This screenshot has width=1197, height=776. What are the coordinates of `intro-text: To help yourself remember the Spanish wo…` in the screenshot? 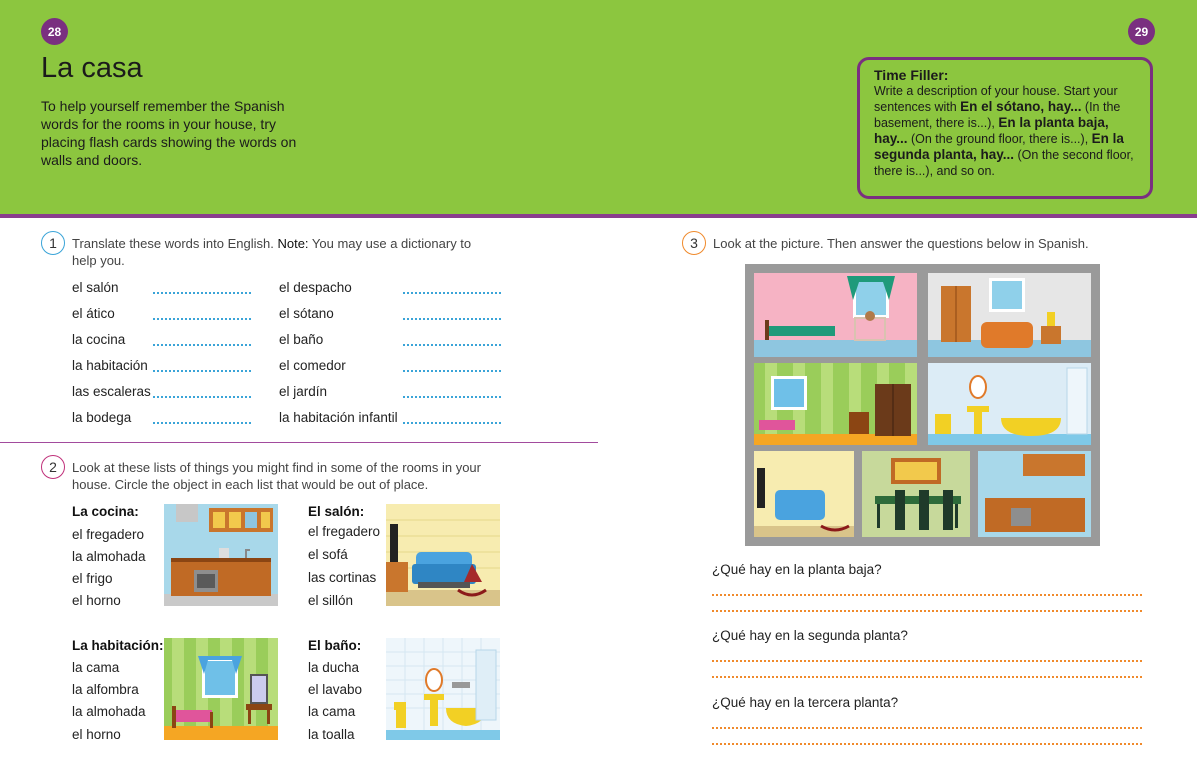 It's located at (169, 133).